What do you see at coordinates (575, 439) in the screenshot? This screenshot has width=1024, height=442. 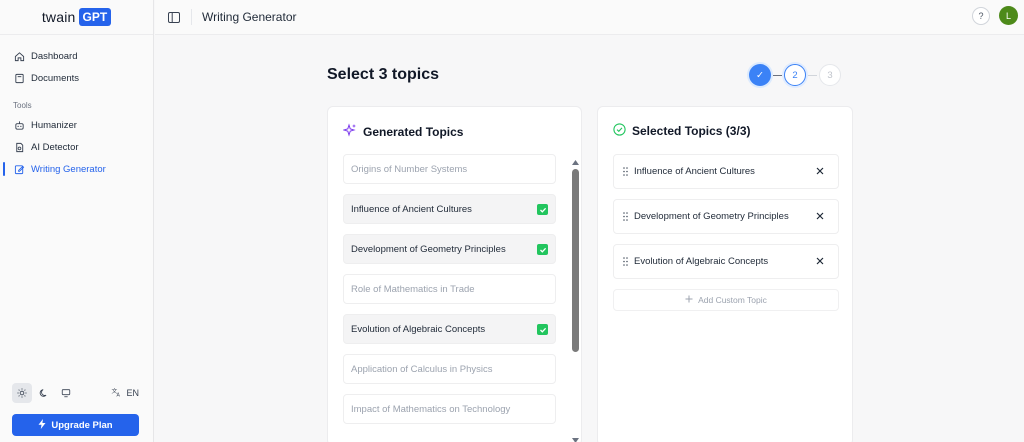 I see `scroll-down-arrow-icon` at bounding box center [575, 439].